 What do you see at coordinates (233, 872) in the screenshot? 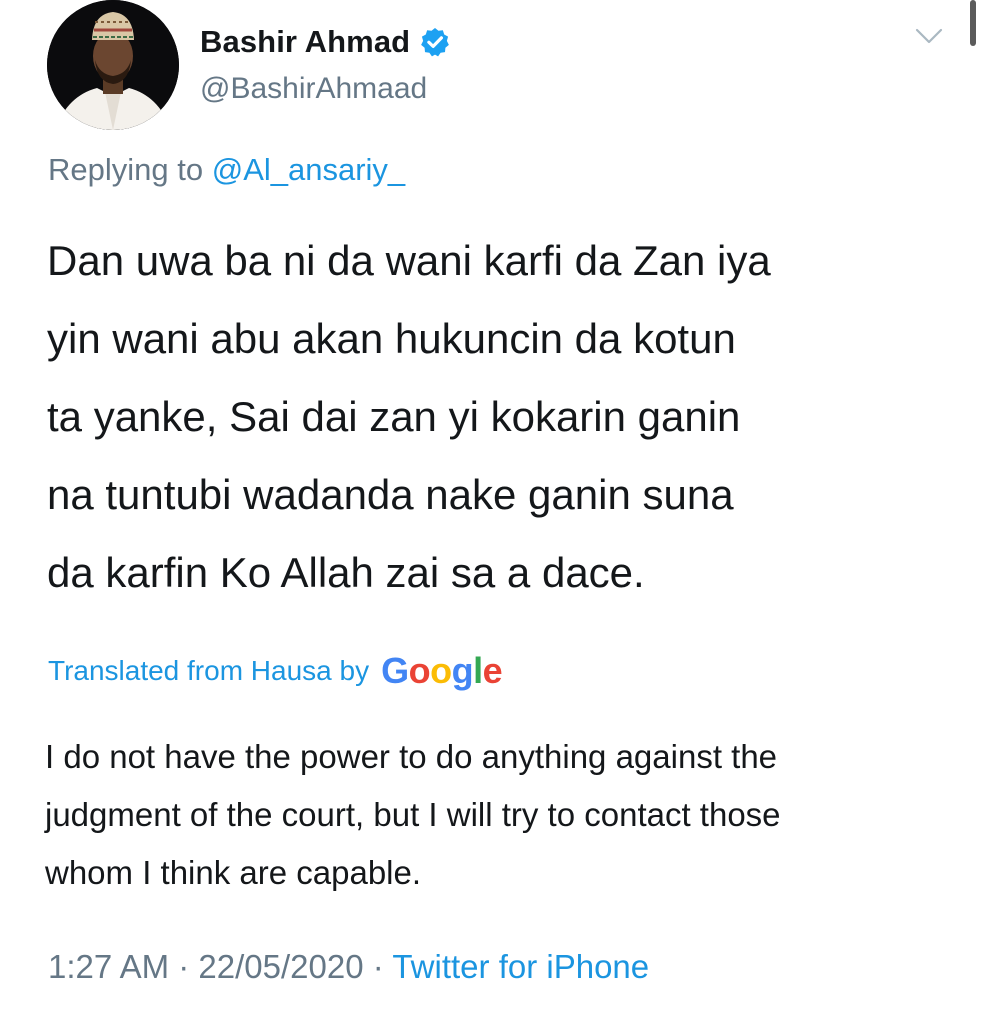
I see `translated-text-line: whom I think are capable.` at bounding box center [233, 872].